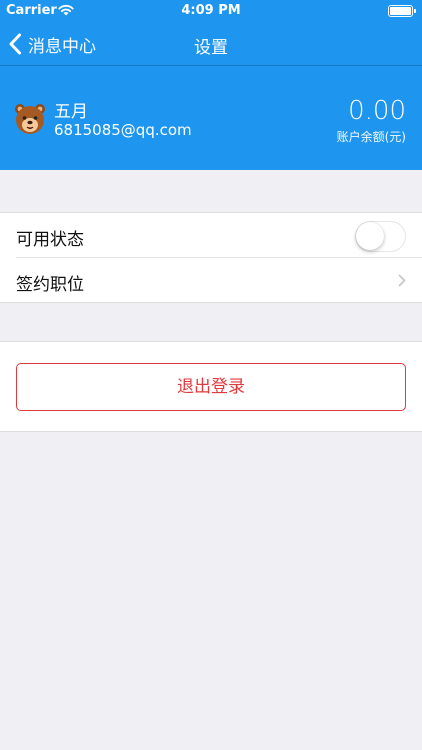 The image size is (422, 750). I want to click on status-bar: Carrier 4:09 PM, so click(211, 11).